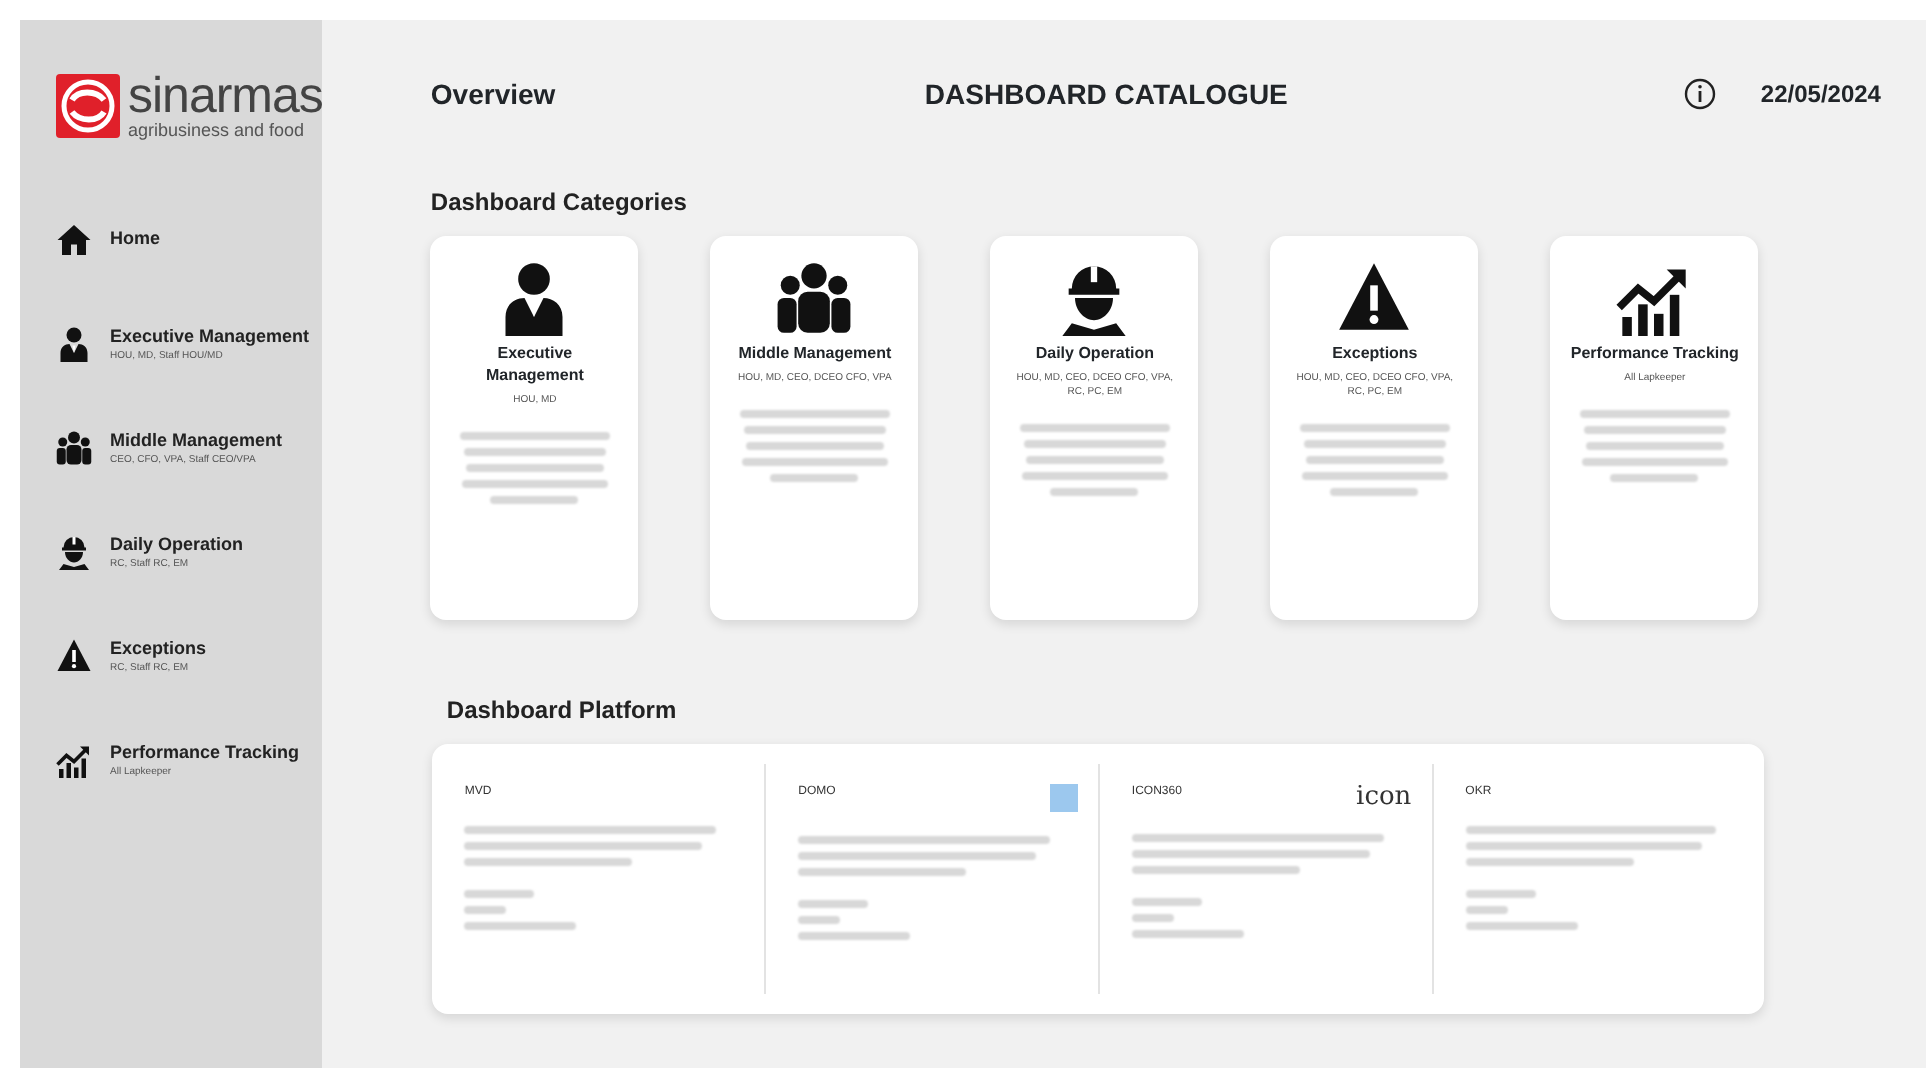  Describe the element at coordinates (1375, 355) in the screenshot. I see `card-title: Exceptions` at that location.